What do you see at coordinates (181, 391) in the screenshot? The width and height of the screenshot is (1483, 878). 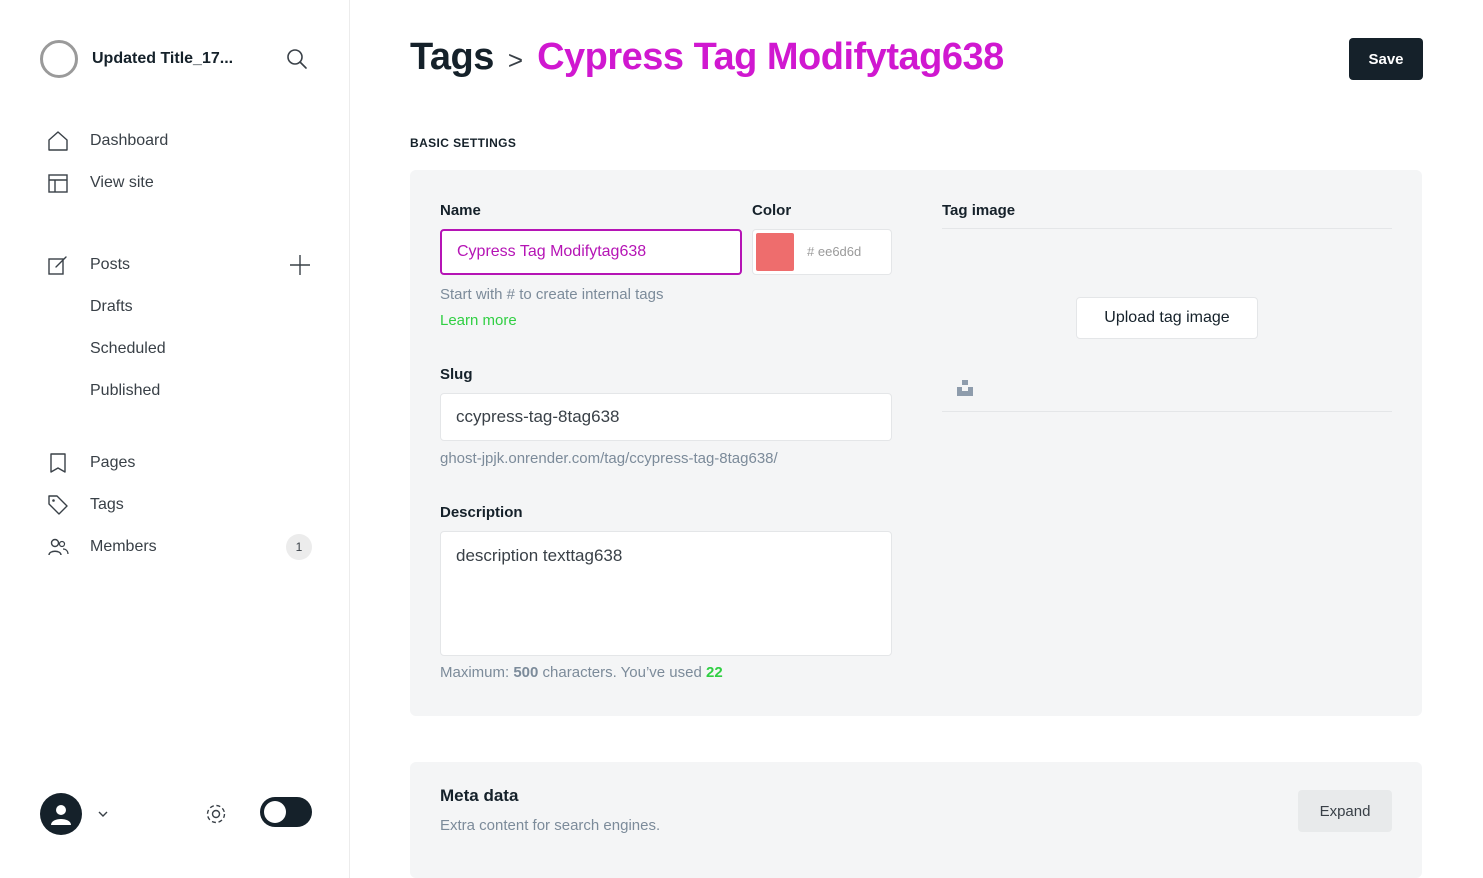 I see `sidebar-item-published: Published` at bounding box center [181, 391].